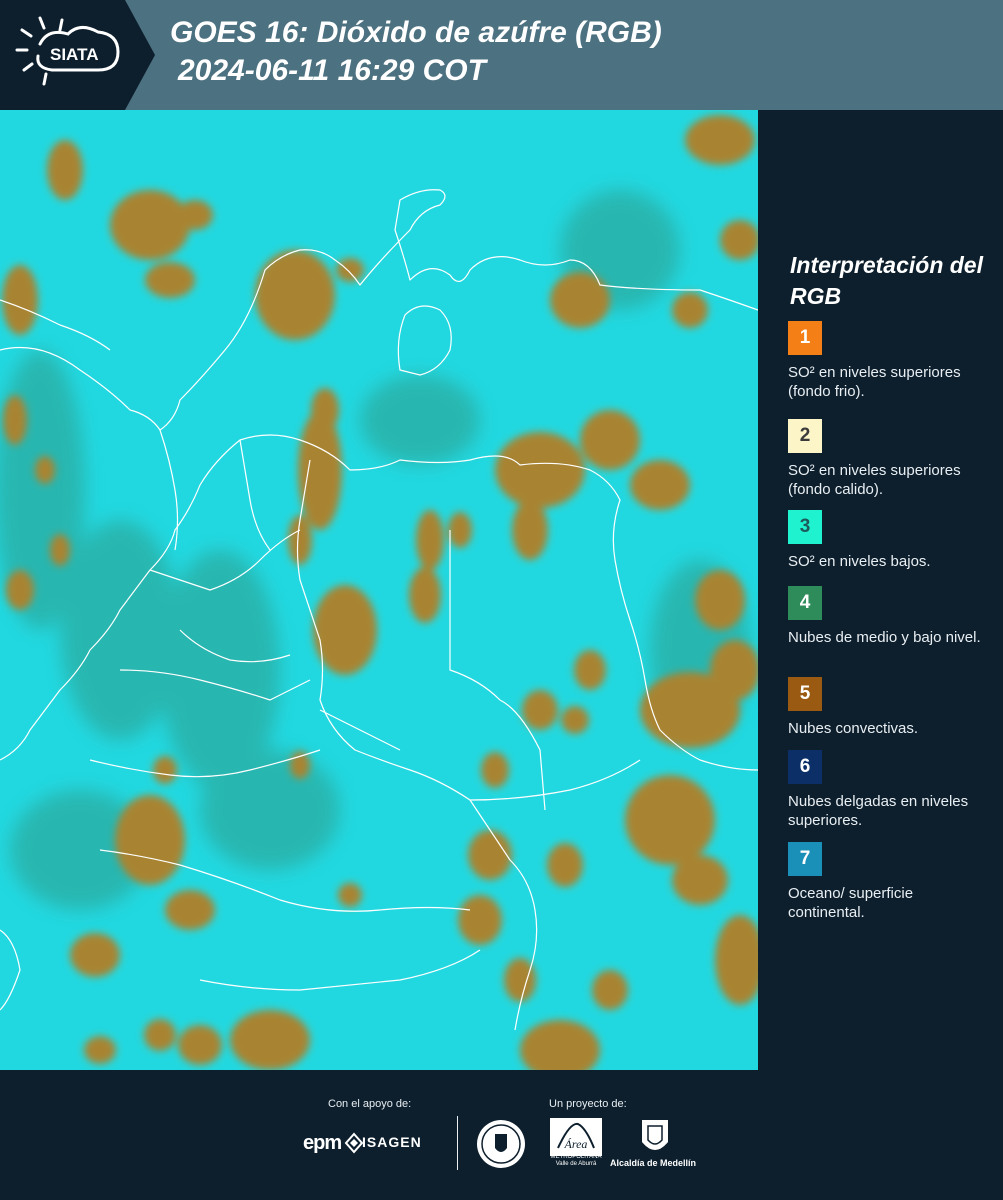  Describe the element at coordinates (859, 561) in the screenshot. I see `legend-text-3: SO² en niveles bajos.` at that location.